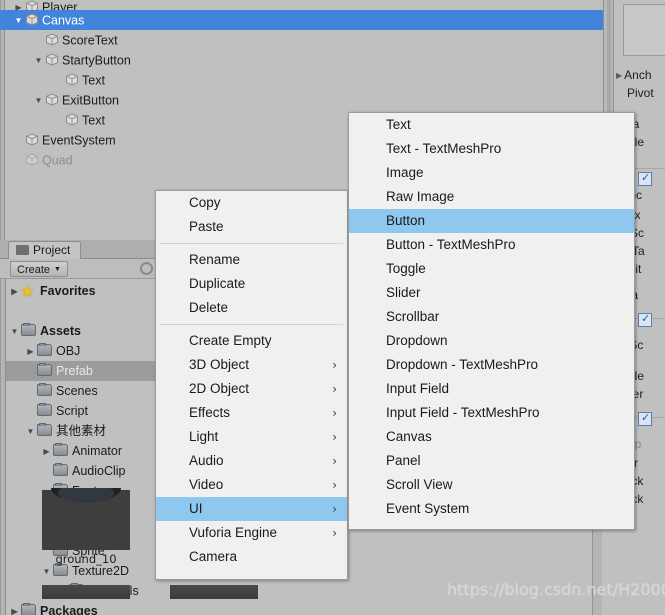  Describe the element at coordinates (86, 527) in the screenshot. I see `asset-item: ground_10` at that location.